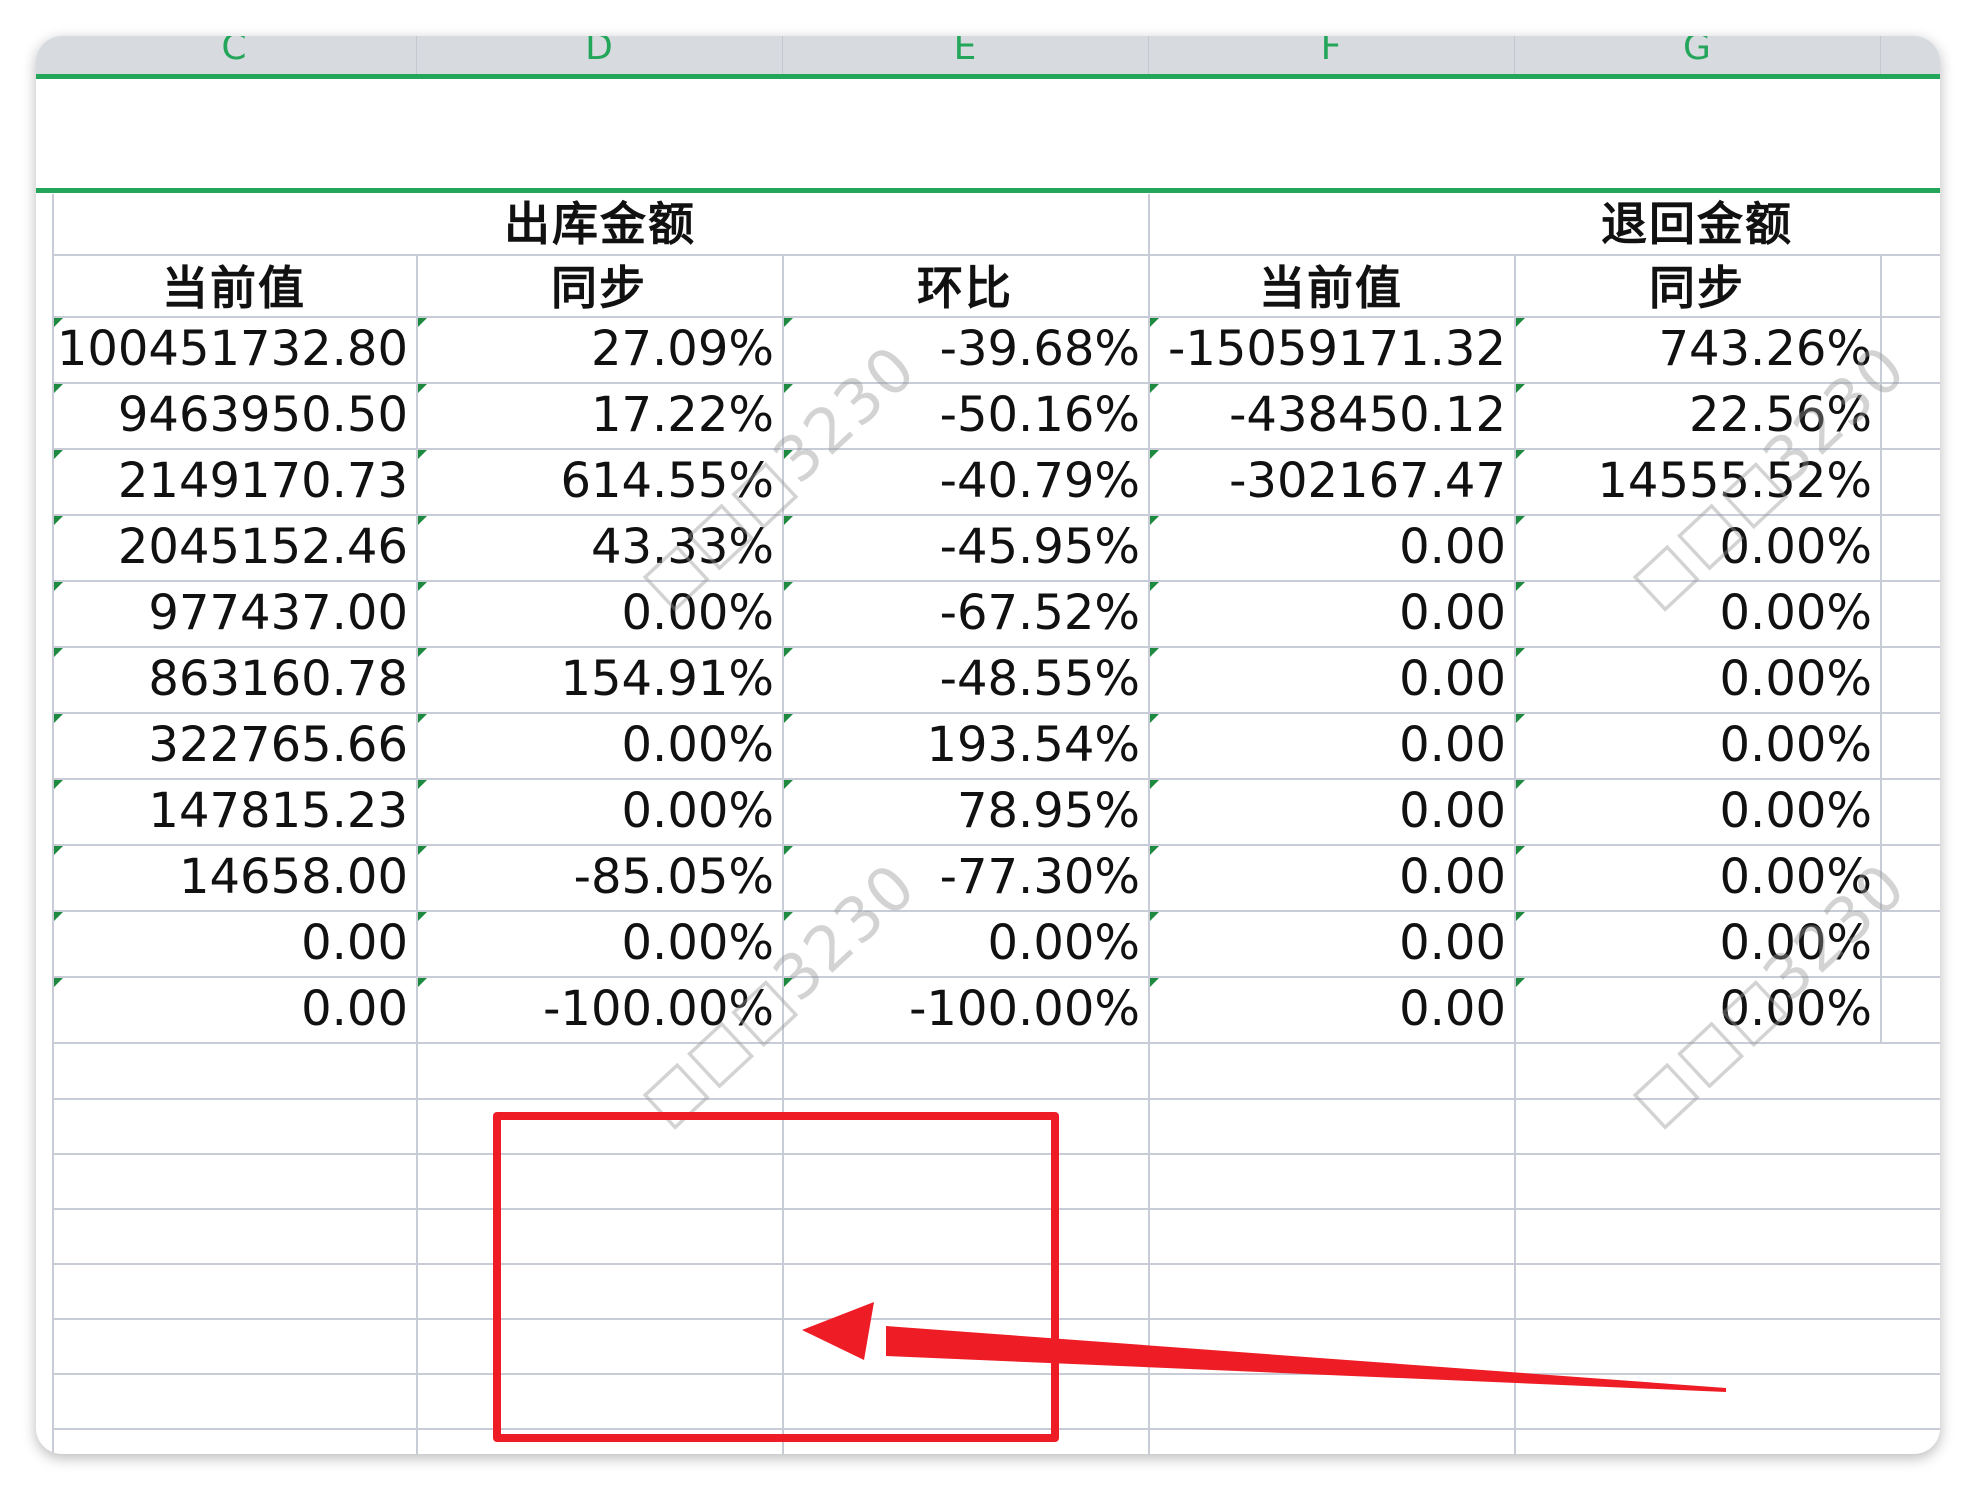 This screenshot has height=1492, width=1976. Describe the element at coordinates (838, 1331) in the screenshot. I see `annotation-arrow-head` at that location.